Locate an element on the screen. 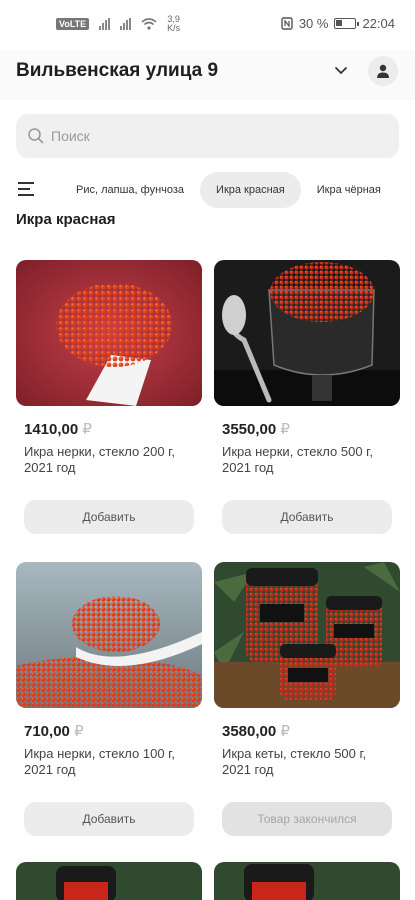 The height and width of the screenshot is (900, 415). app-header: Вильвенская улица 9 is located at coordinates (207, 75).